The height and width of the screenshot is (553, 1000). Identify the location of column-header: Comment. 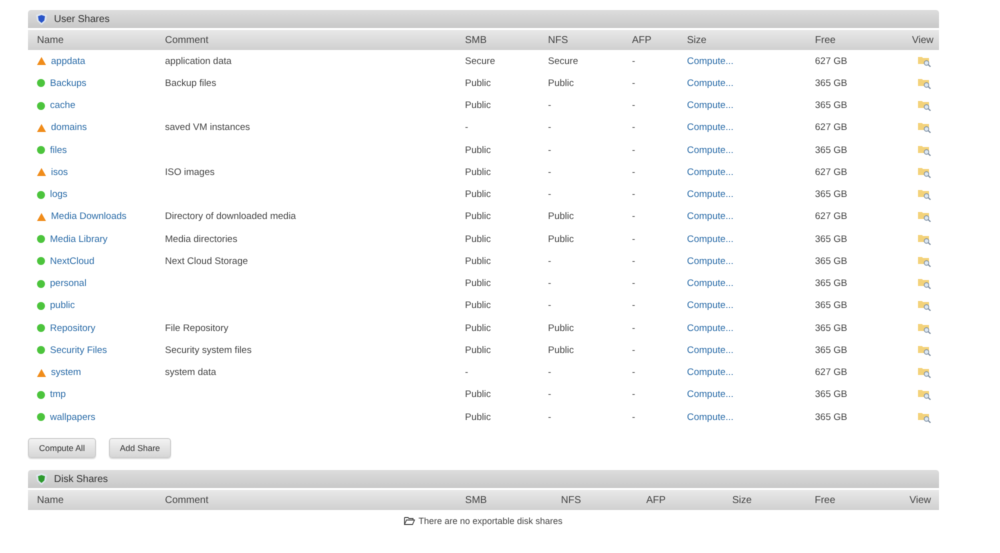
(187, 500).